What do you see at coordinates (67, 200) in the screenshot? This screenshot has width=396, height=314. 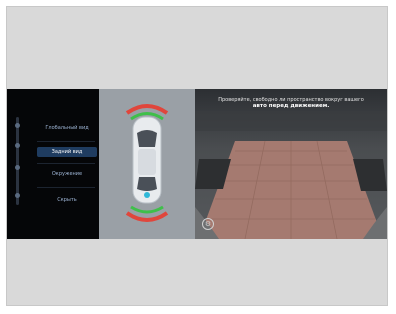 I see `menu-item-hide: Скрыть` at bounding box center [67, 200].